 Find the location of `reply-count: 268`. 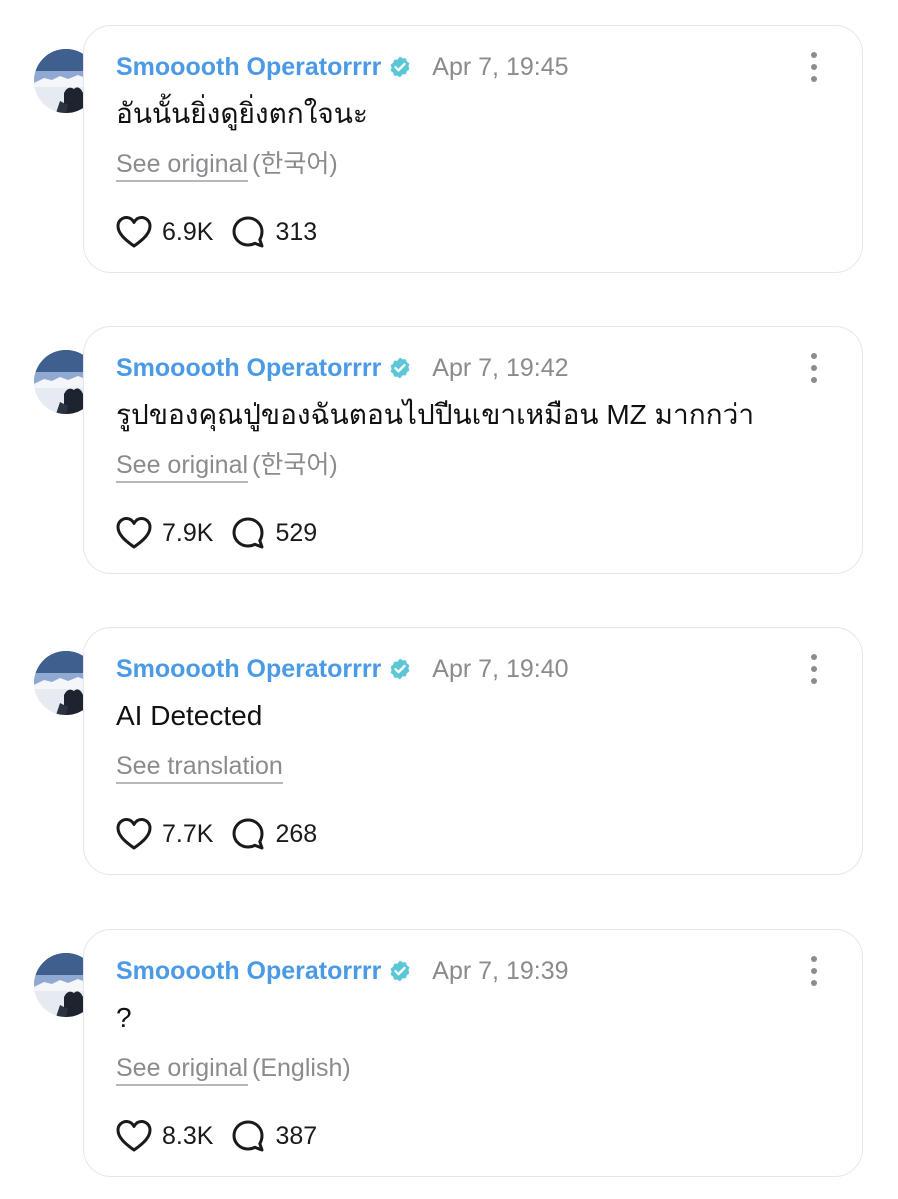

reply-count: 268 is located at coordinates (296, 833).